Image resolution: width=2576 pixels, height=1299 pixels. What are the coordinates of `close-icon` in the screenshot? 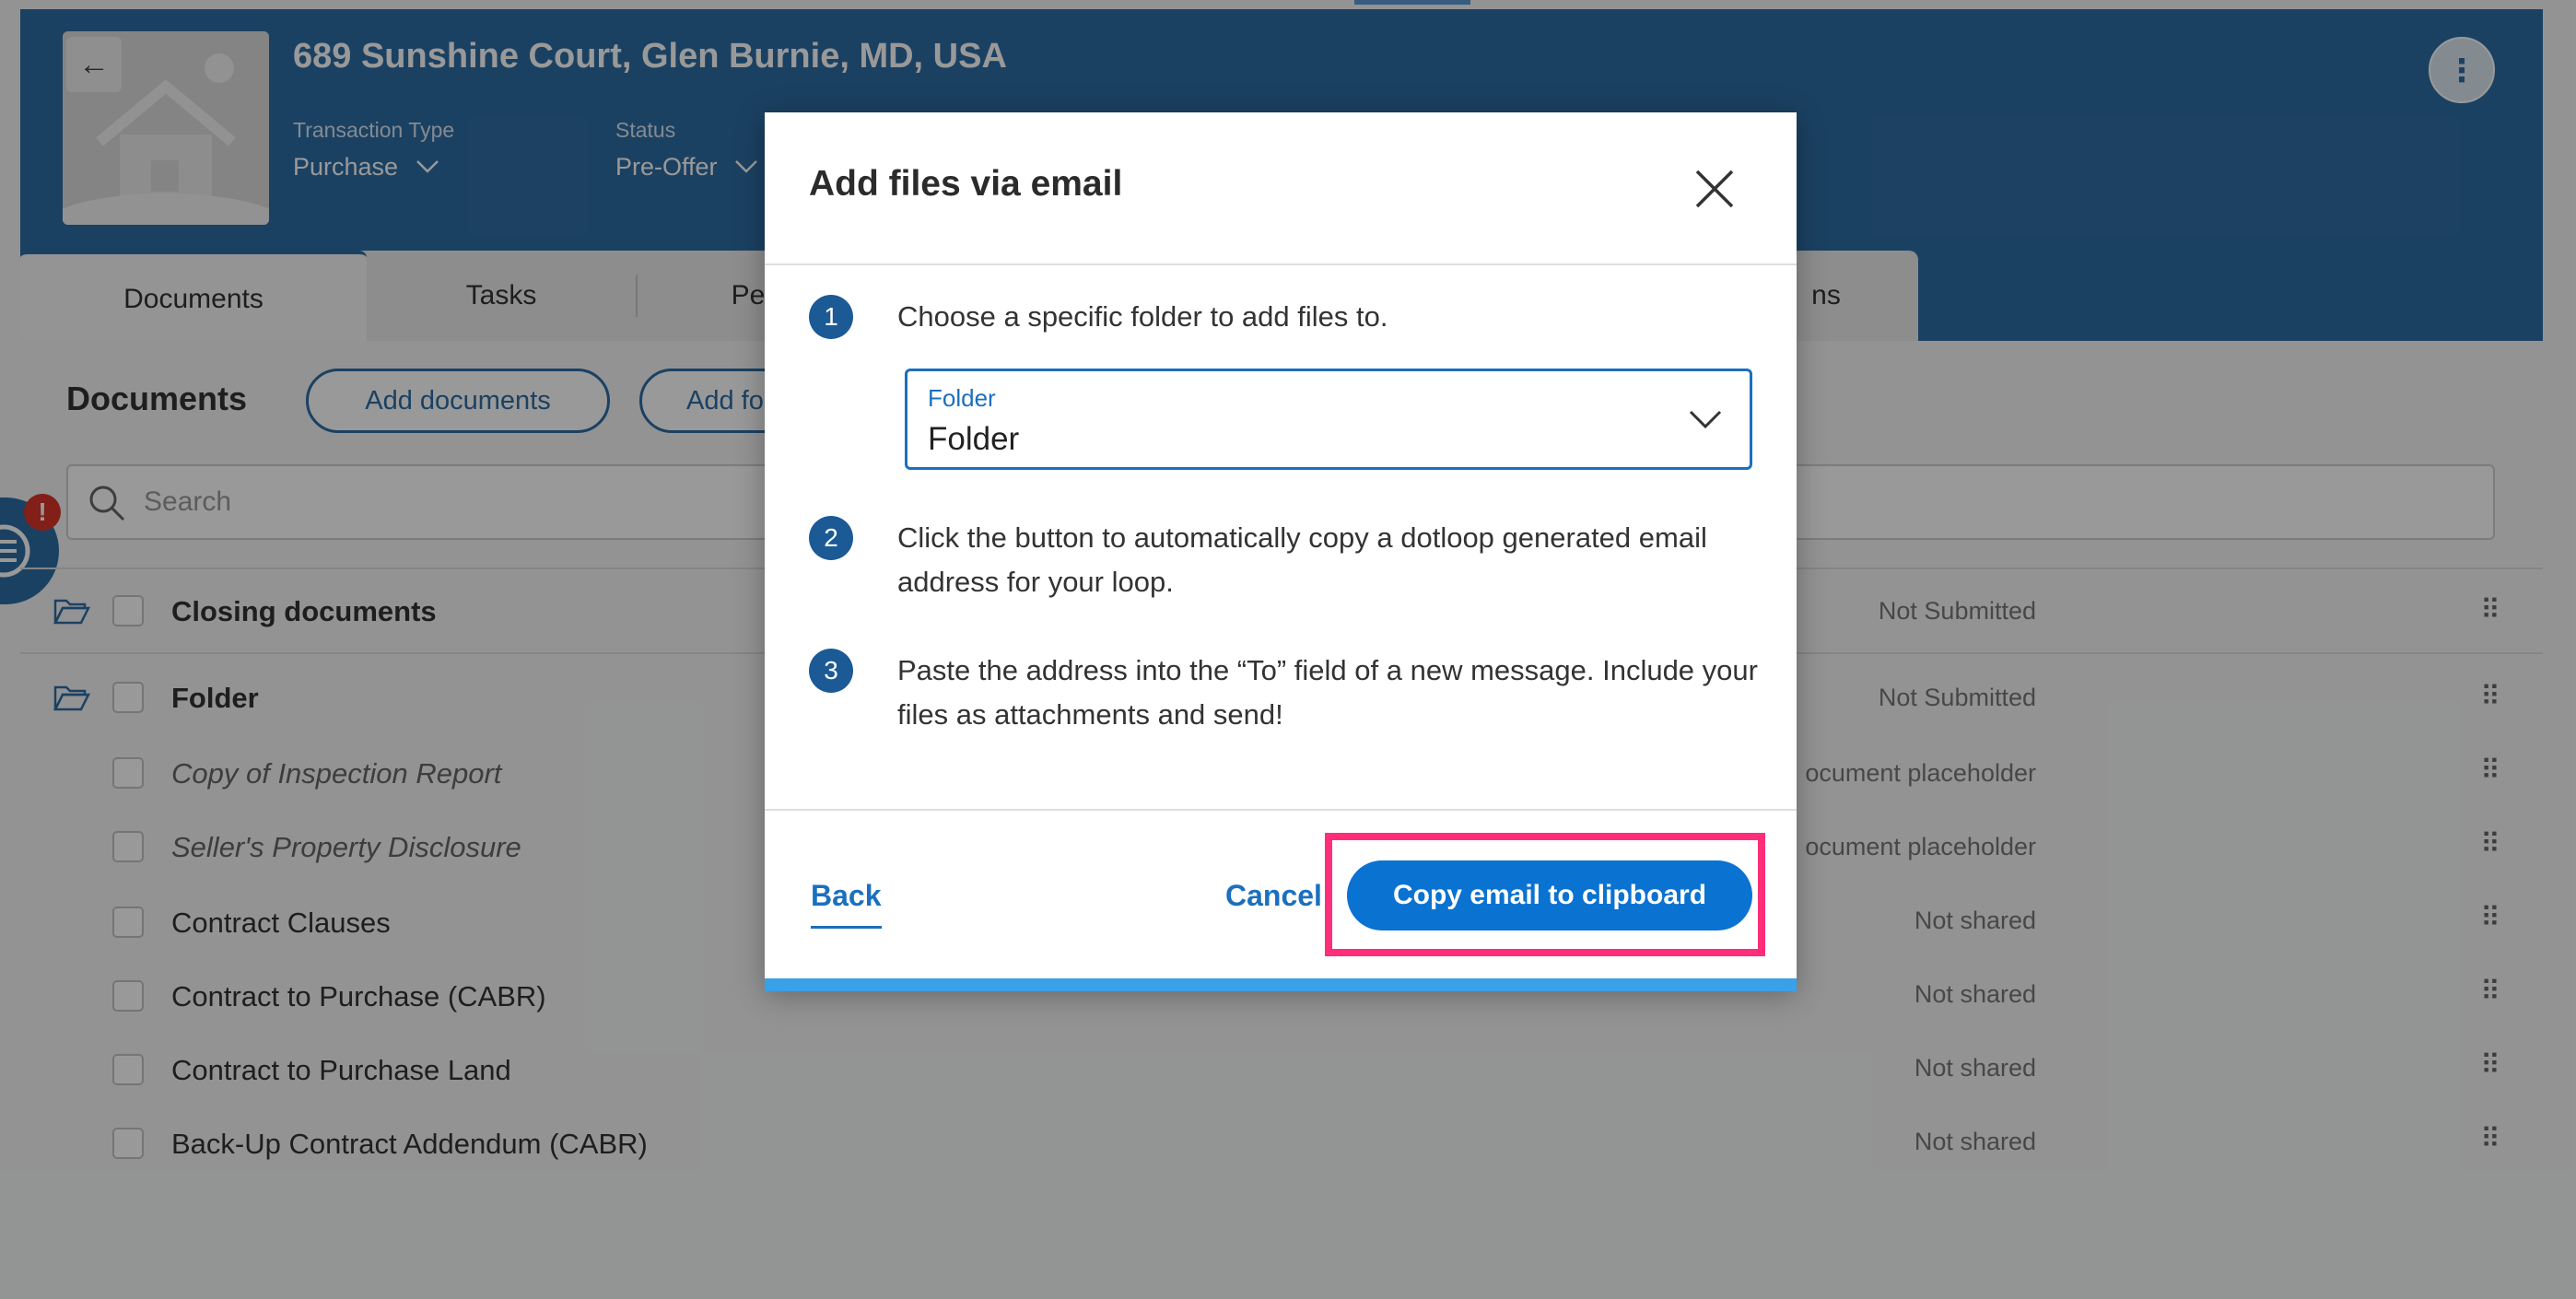 It's located at (1714, 189).